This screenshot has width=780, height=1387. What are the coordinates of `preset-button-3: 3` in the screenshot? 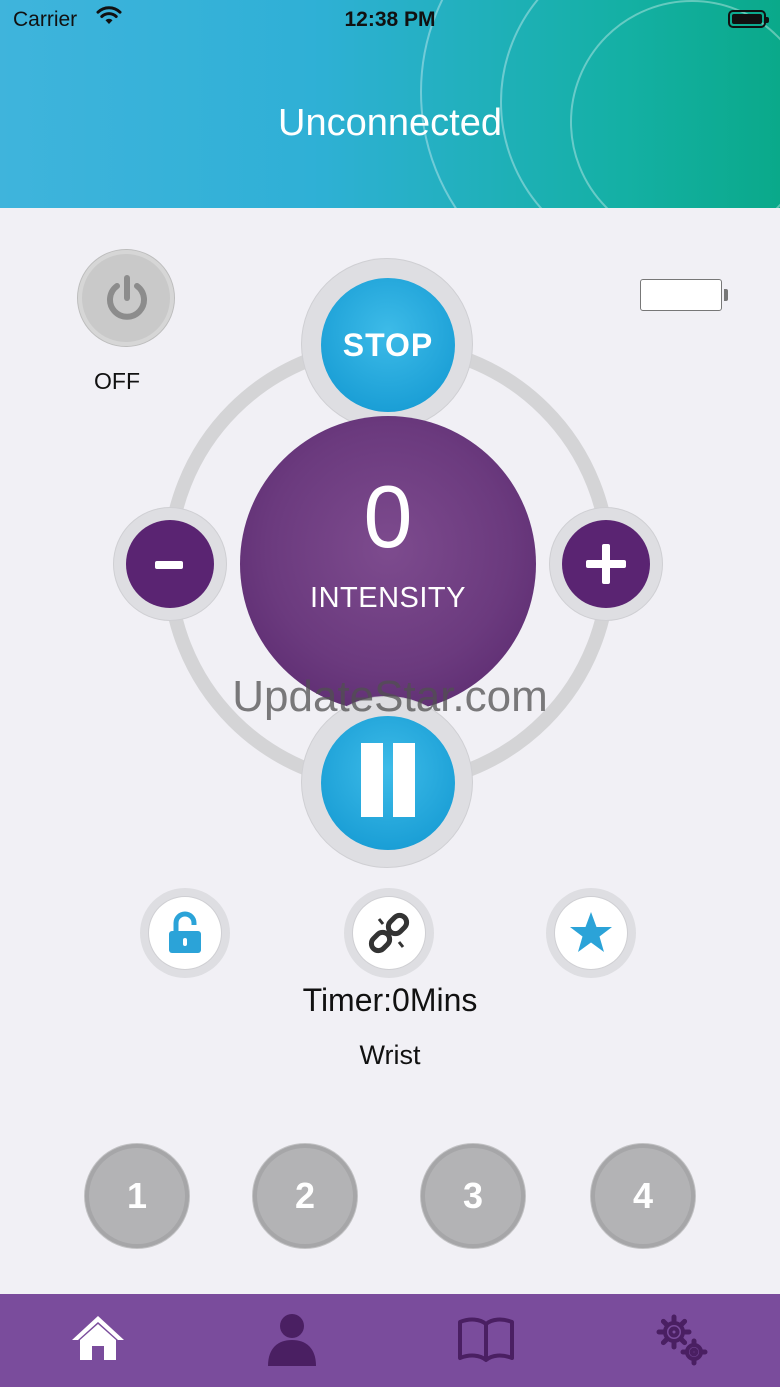 It's located at (473, 1196).